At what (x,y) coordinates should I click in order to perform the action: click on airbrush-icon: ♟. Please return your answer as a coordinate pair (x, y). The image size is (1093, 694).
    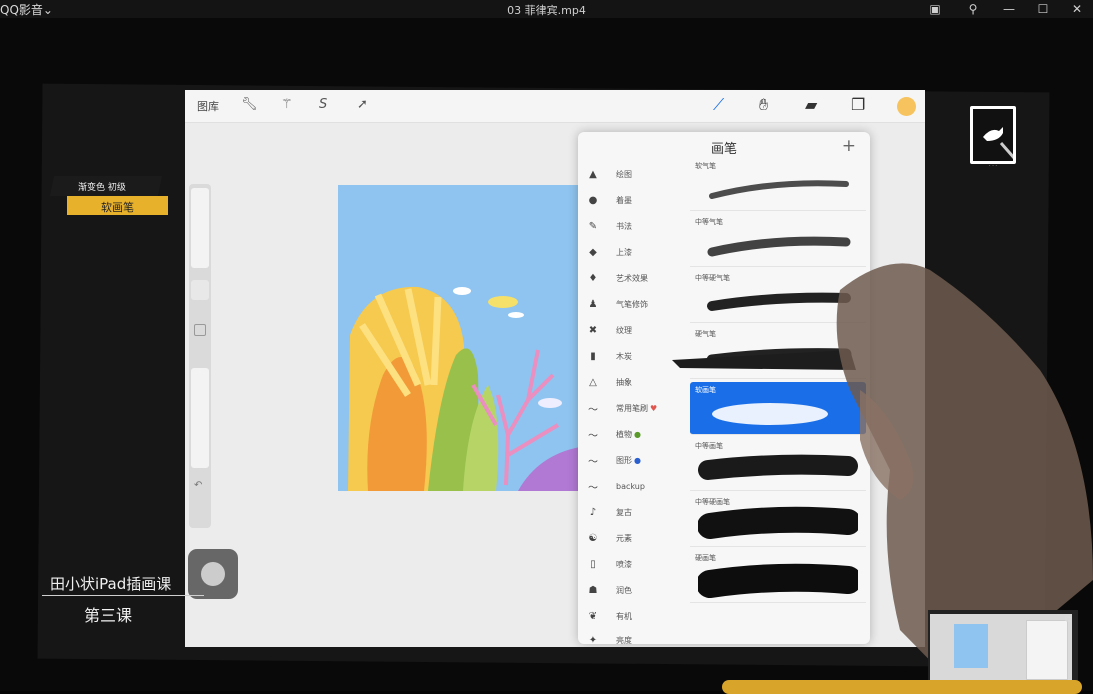
    Looking at the image, I should click on (593, 304).